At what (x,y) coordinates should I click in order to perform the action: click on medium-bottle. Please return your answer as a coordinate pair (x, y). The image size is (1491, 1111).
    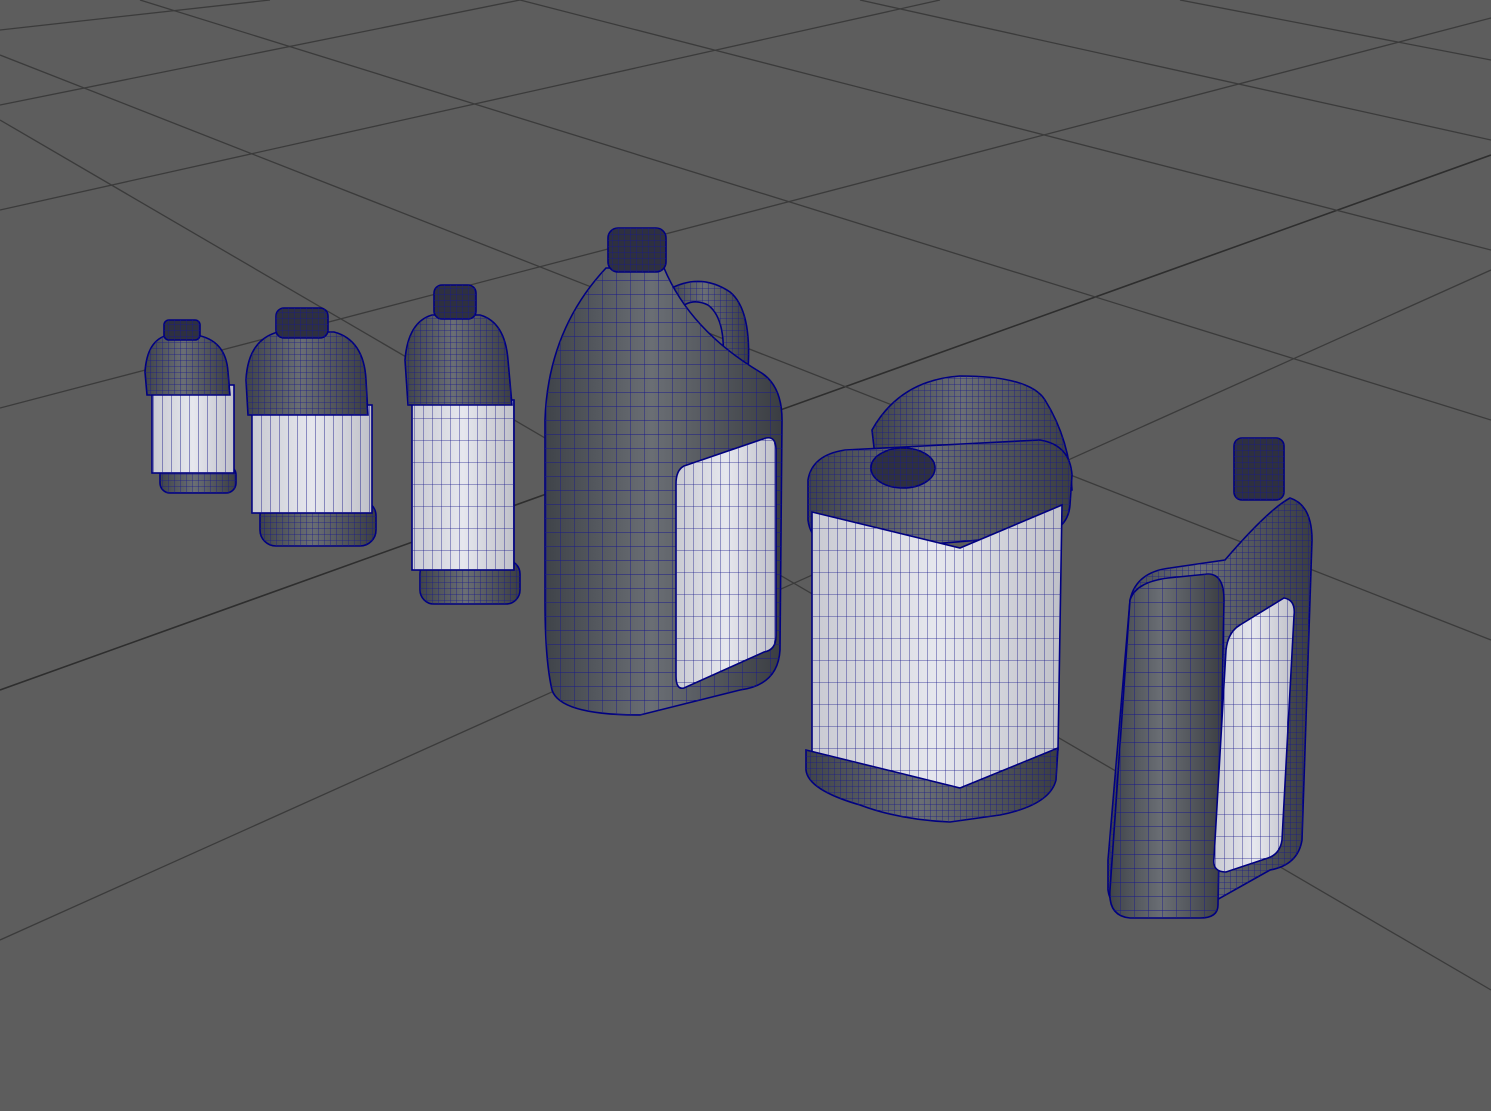
    Looking at the image, I should click on (311, 427).